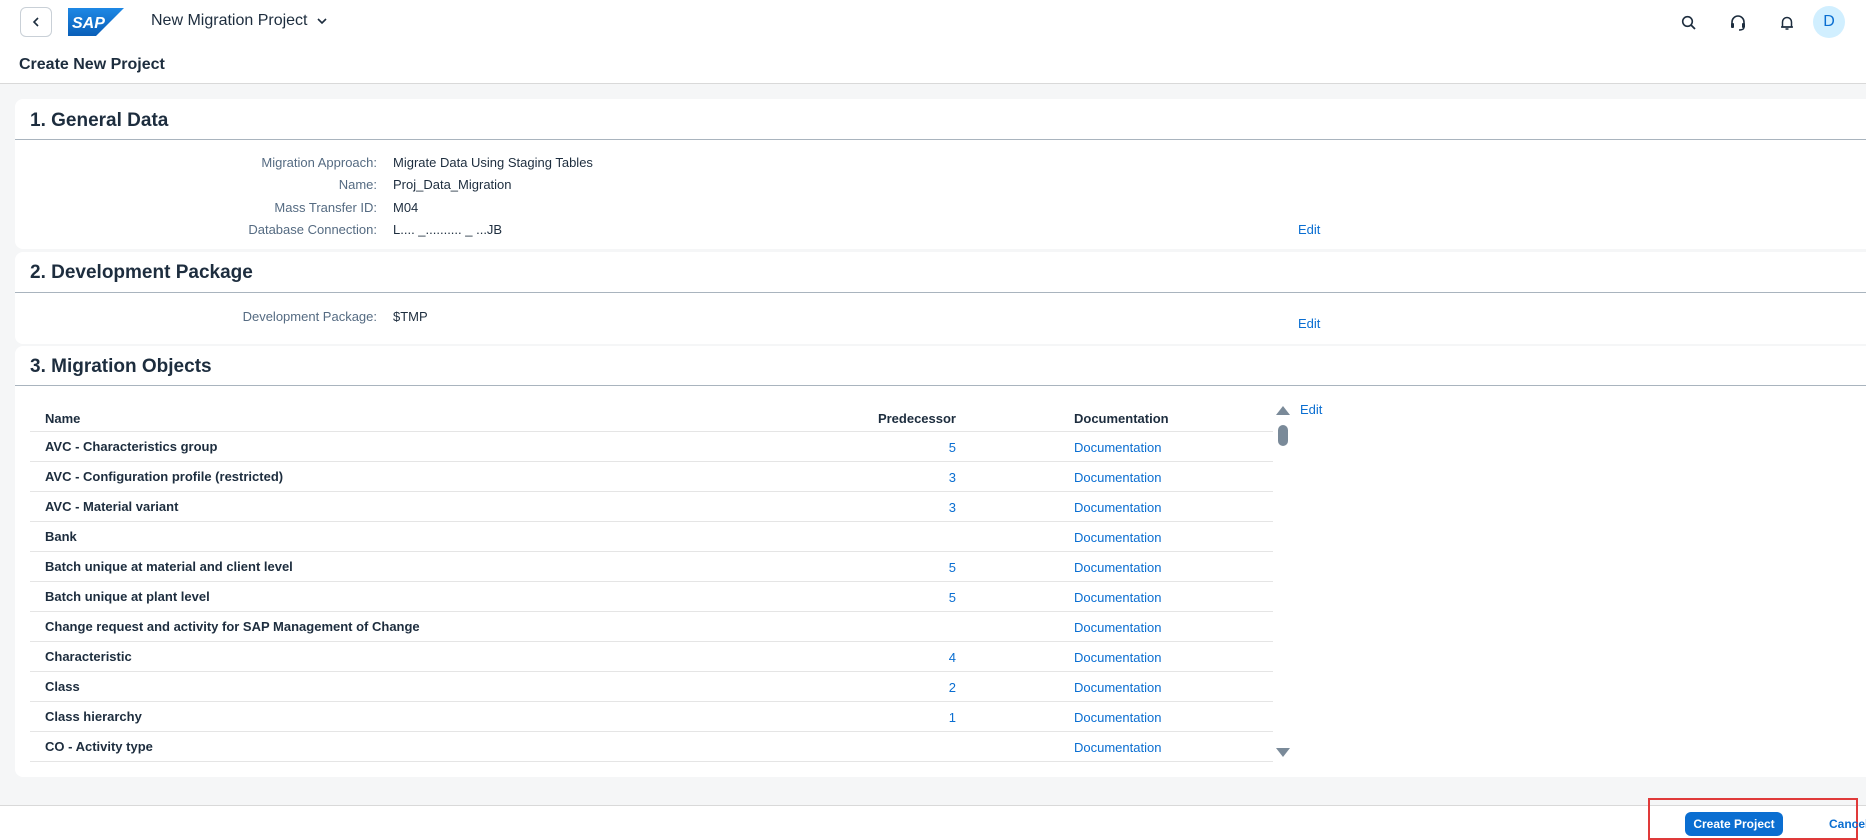 This screenshot has width=1866, height=840. Describe the element at coordinates (952, 687) in the screenshot. I see `cell-predecessor-link: 2` at that location.